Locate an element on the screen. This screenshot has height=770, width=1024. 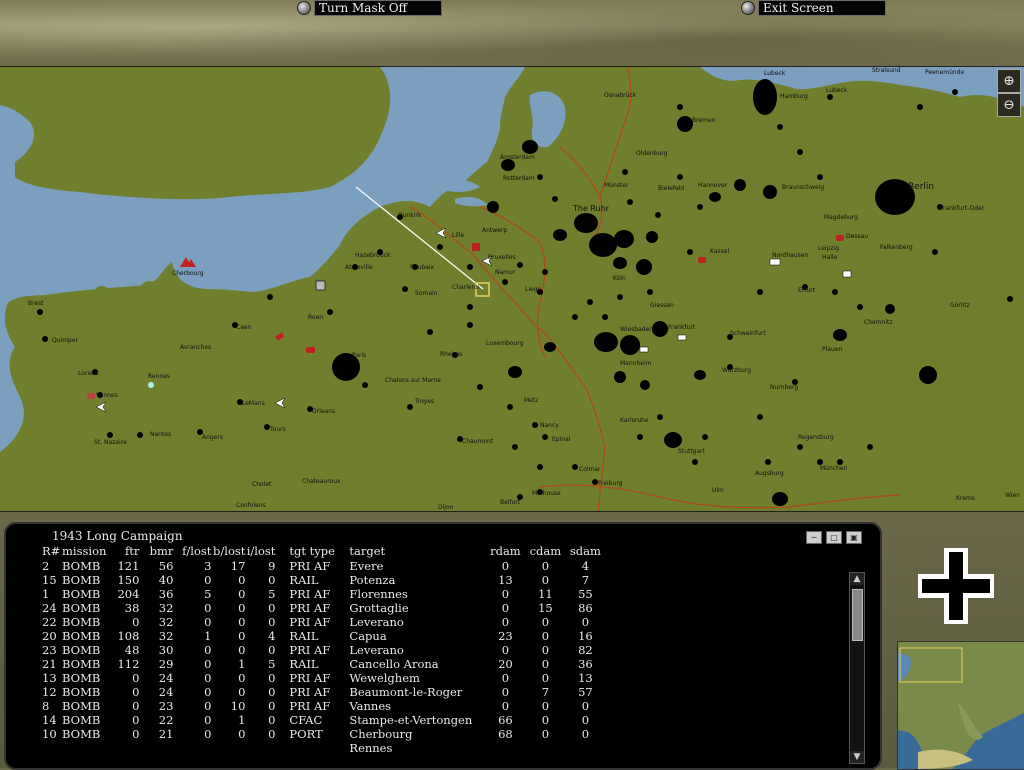
cell-blost: 1 is located at coordinates (242, 664).